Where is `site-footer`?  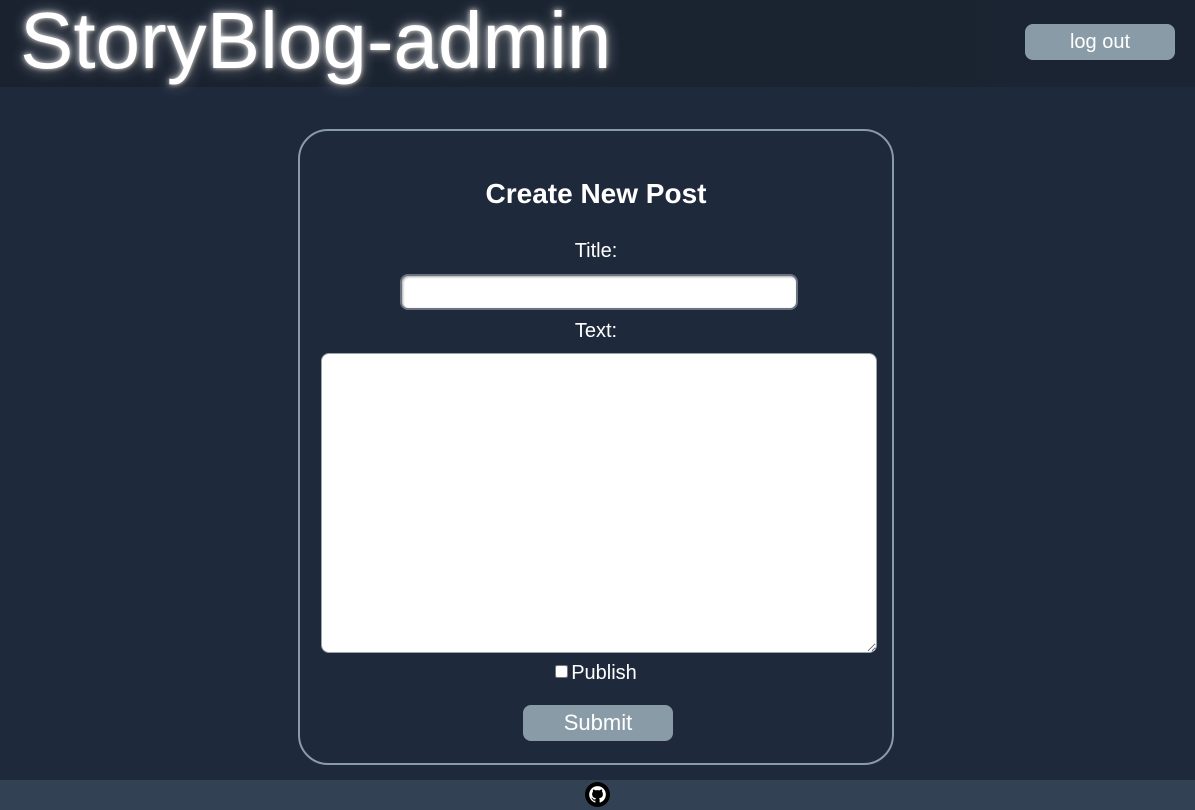 site-footer is located at coordinates (597, 795).